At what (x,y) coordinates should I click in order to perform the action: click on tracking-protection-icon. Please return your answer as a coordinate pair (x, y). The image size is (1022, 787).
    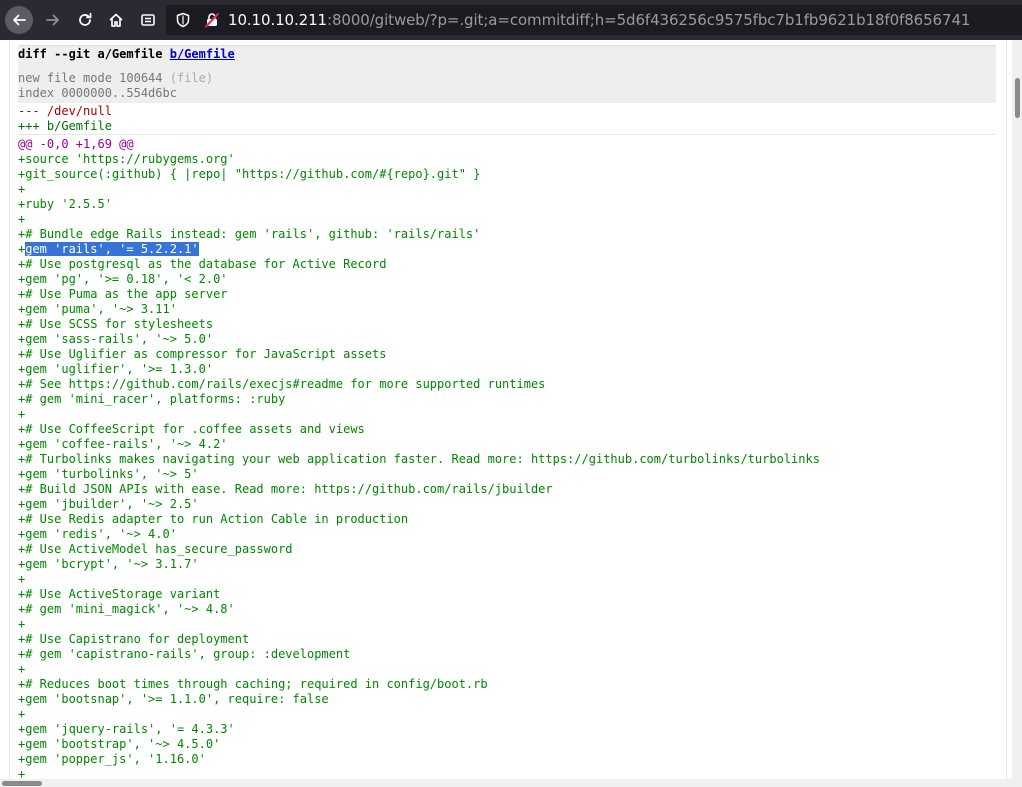
    Looking at the image, I should click on (183, 22).